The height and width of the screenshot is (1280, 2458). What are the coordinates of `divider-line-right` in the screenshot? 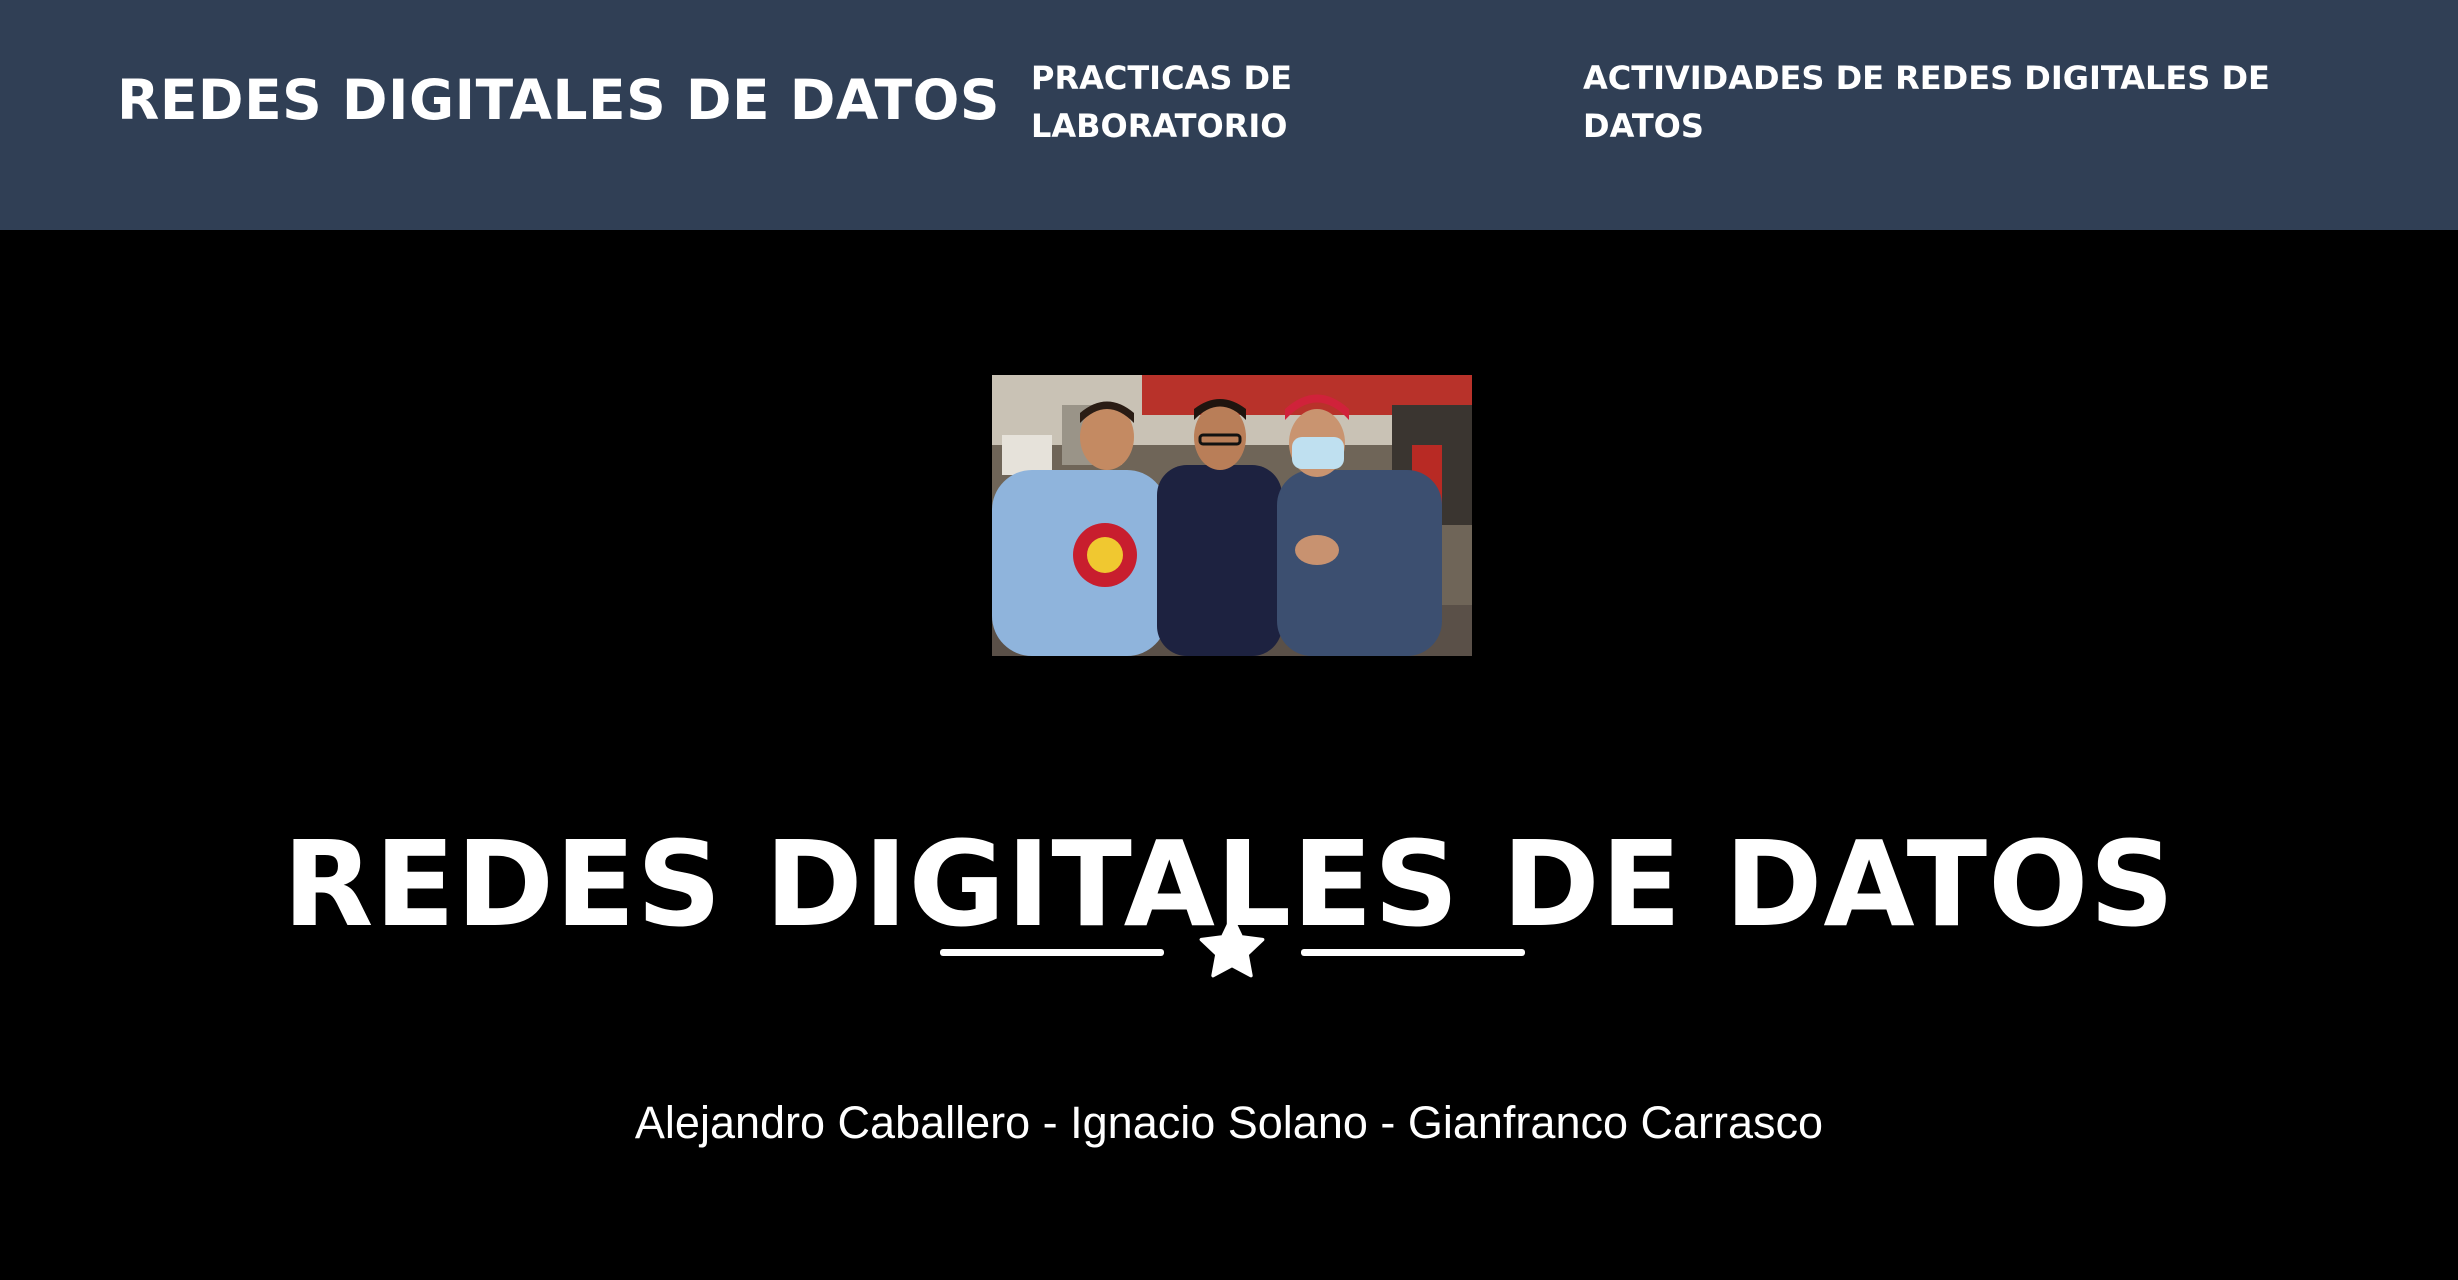 It's located at (1413, 952).